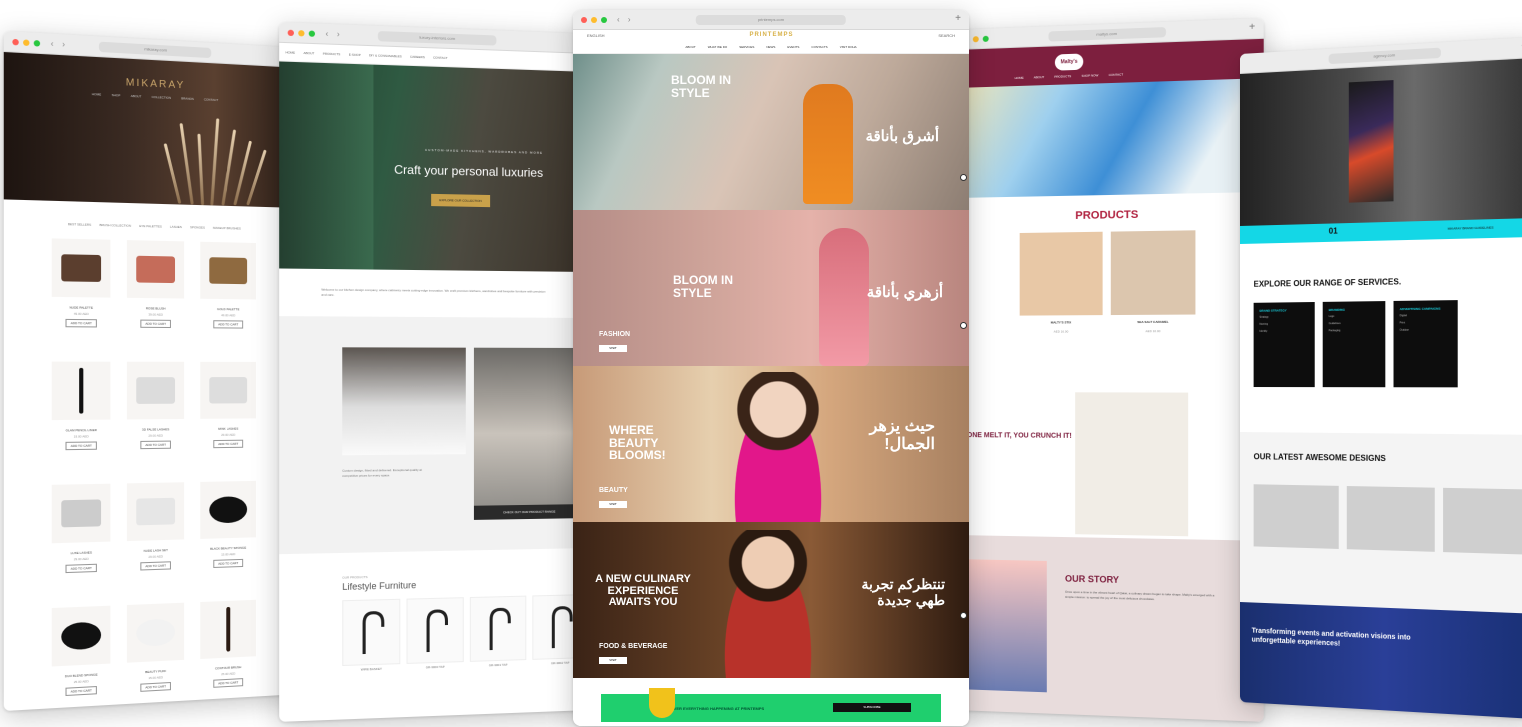 This screenshot has height=727, width=1522. I want to click on category-tab: SPONGES, so click(197, 227).